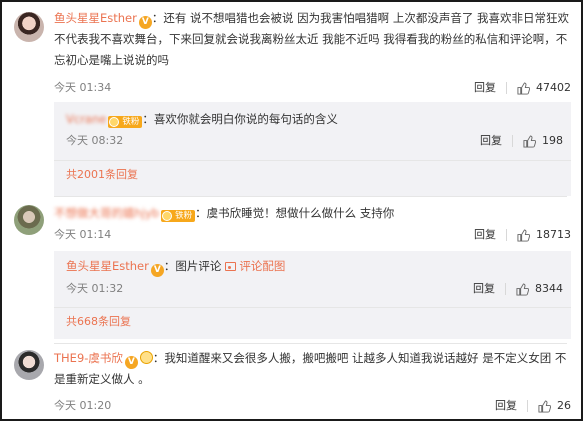  I want to click on sub-reply-time: 今天 01:32, so click(95, 288).